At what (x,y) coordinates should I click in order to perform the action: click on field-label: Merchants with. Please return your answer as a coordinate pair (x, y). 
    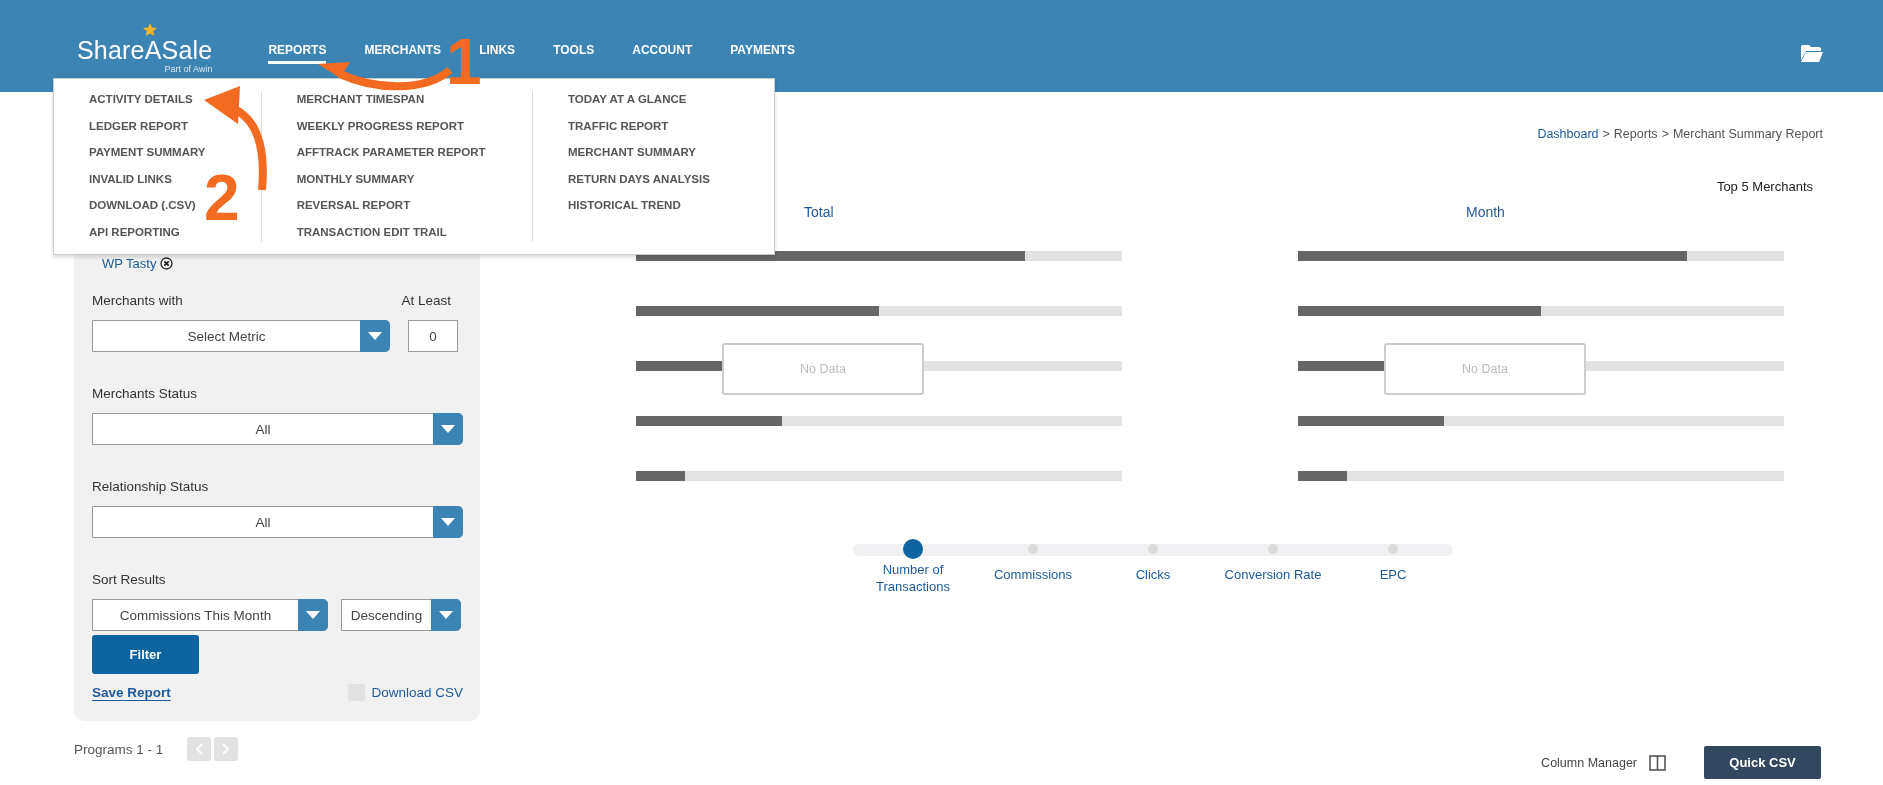
    Looking at the image, I should click on (137, 300).